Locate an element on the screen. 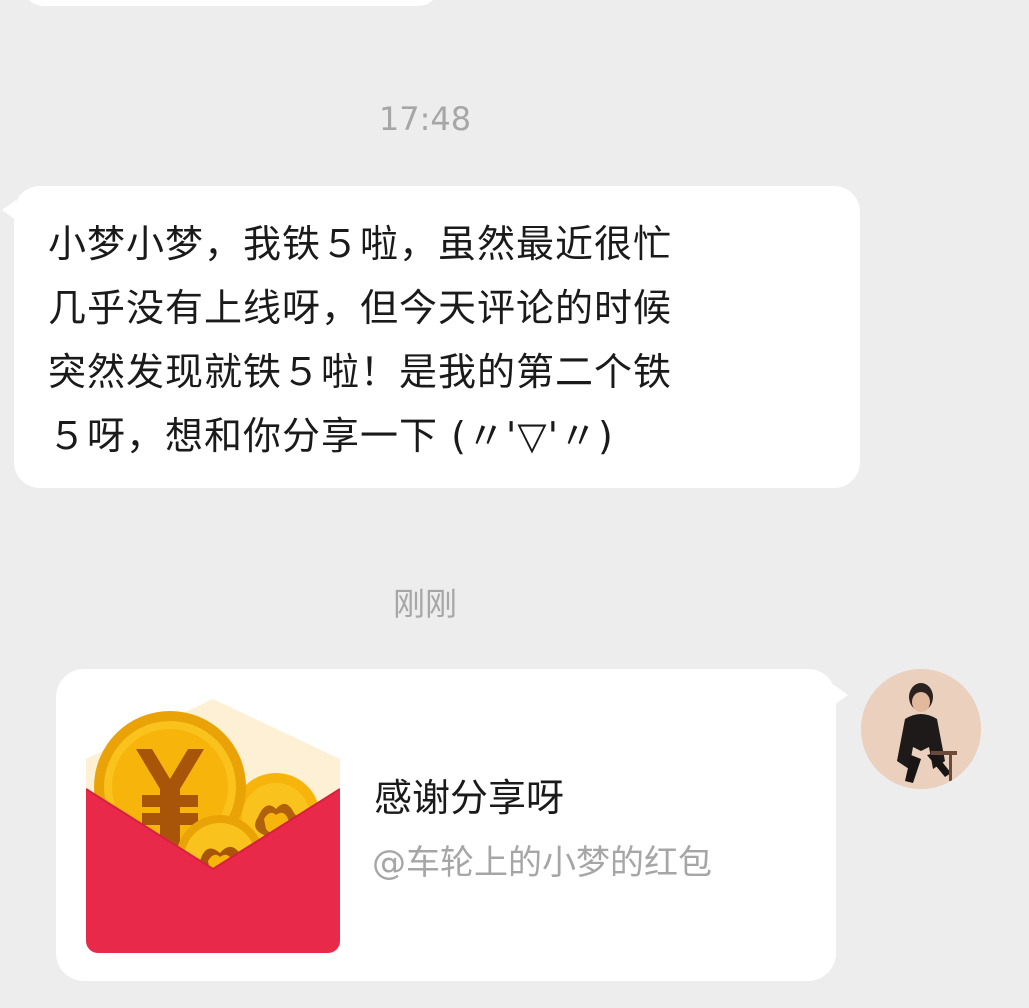 This screenshot has height=1008, width=1029. red-packet-icon is located at coordinates (213, 826).